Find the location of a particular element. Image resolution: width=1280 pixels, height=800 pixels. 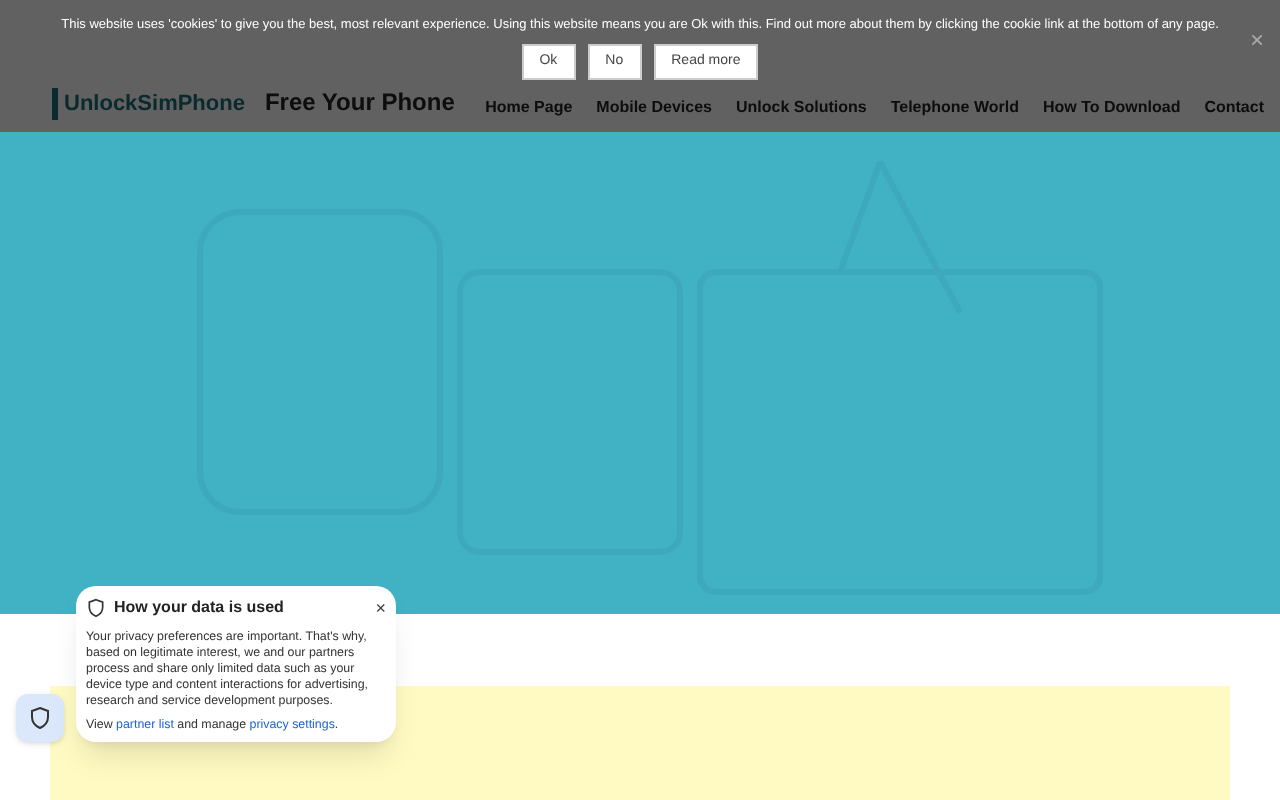

site-logo: UnlockSimPhone is located at coordinates (148, 103).